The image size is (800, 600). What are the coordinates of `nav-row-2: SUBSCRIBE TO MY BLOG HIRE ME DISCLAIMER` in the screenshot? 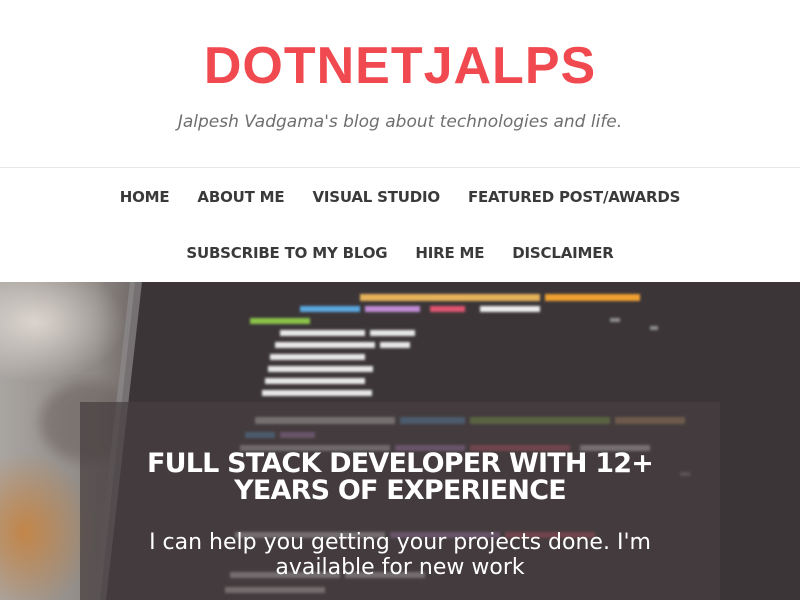 It's located at (400, 253).